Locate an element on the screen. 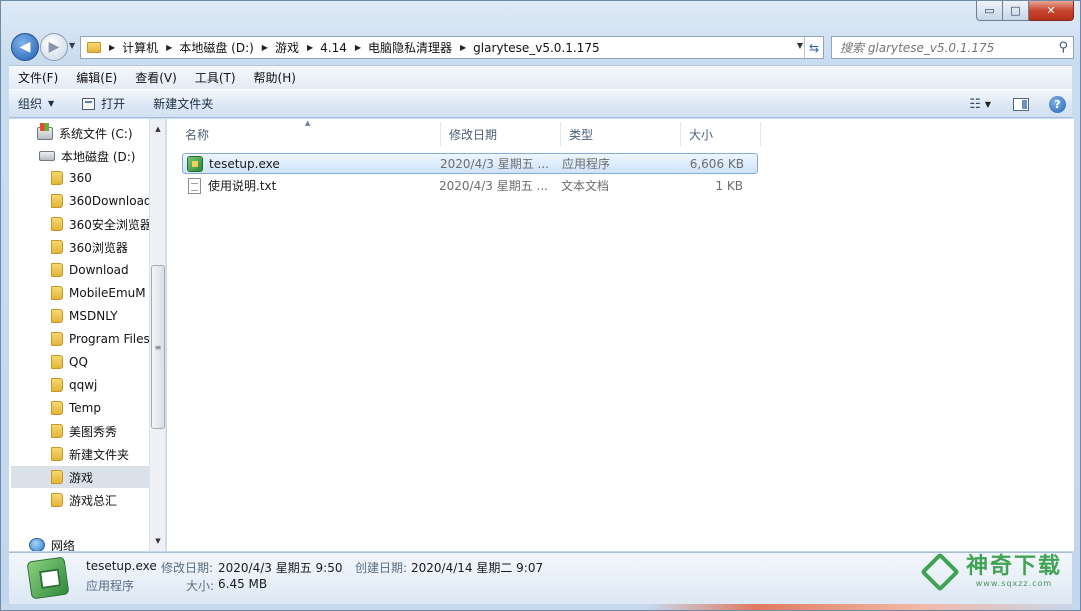  breadcrumb-games: 游戏 is located at coordinates (287, 47).